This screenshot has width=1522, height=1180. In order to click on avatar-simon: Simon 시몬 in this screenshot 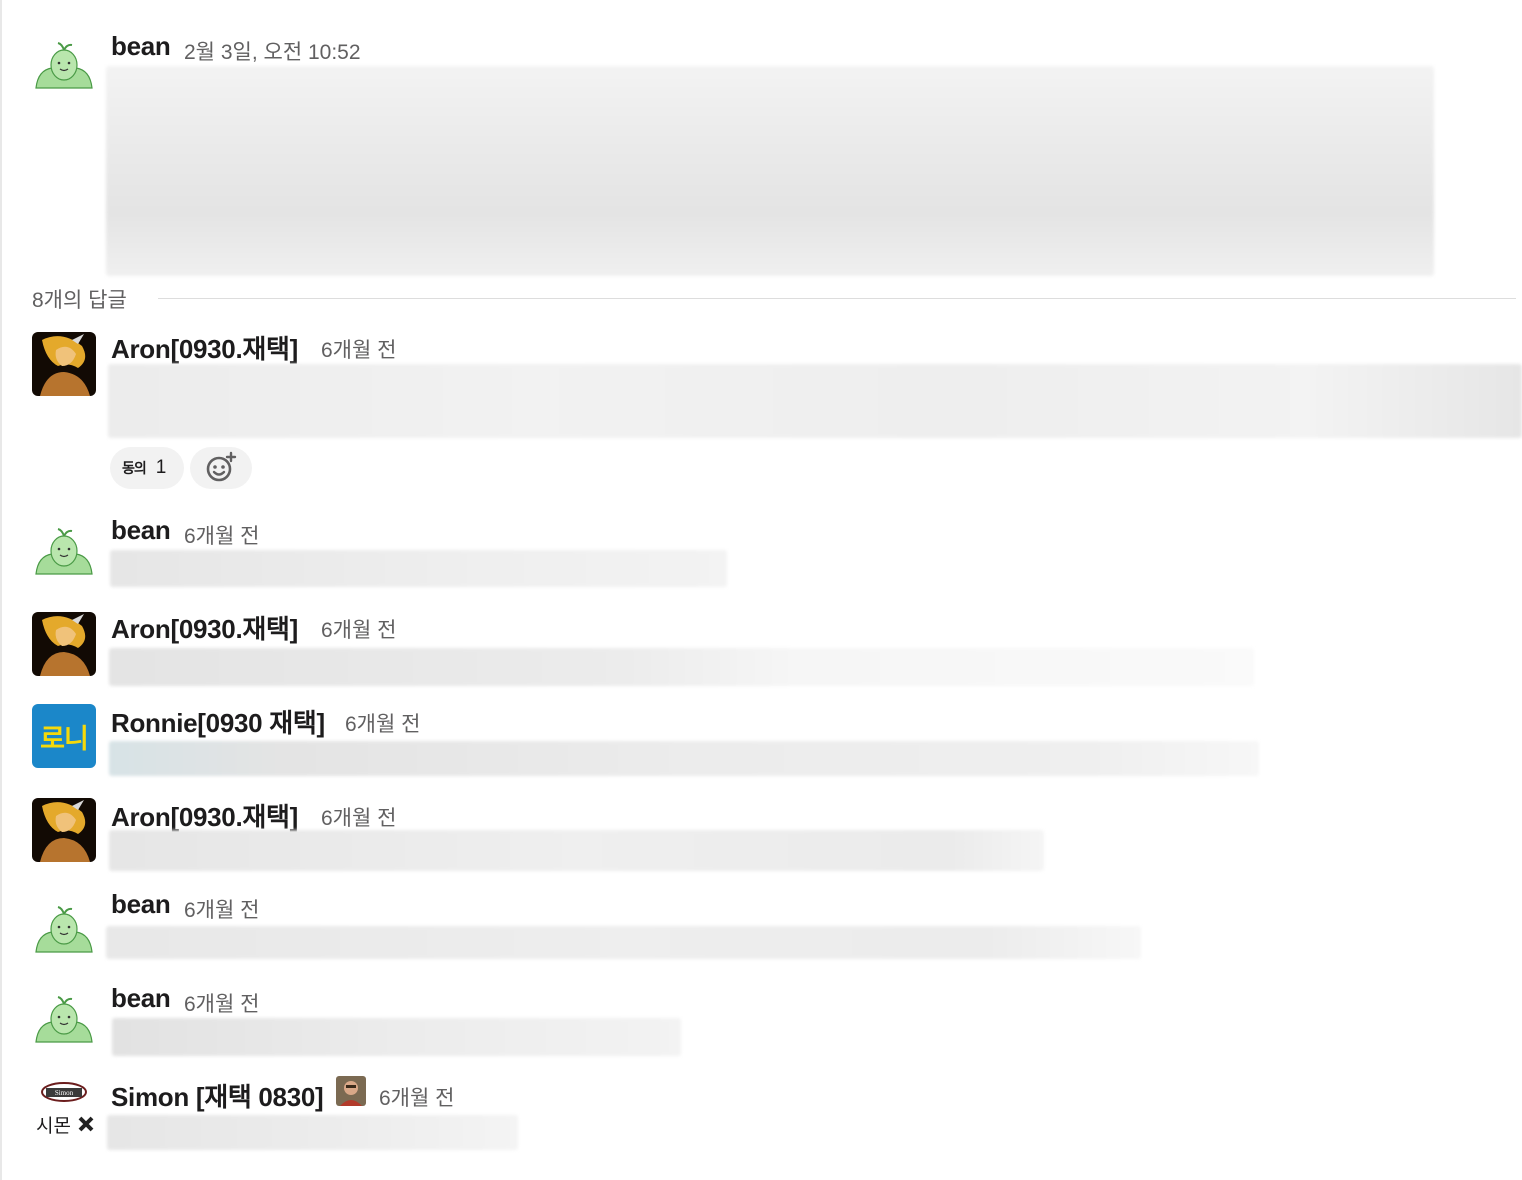, I will do `click(64, 1109)`.